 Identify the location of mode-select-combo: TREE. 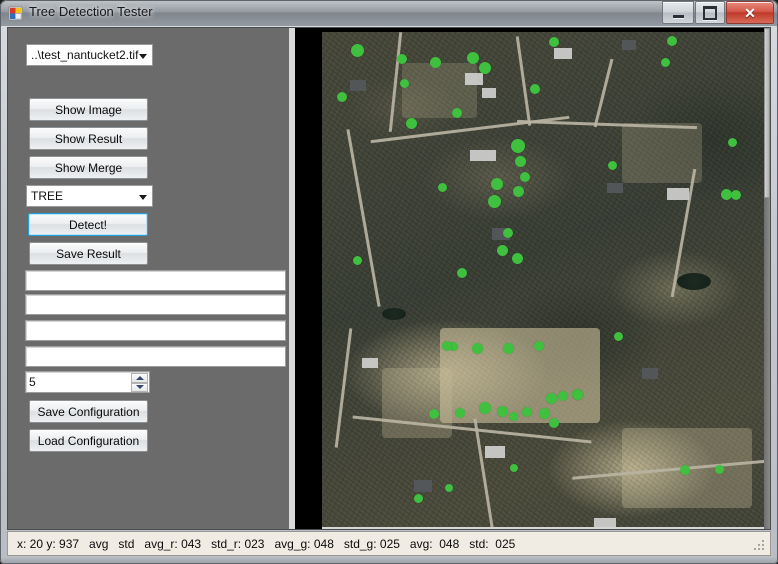
(89, 196).